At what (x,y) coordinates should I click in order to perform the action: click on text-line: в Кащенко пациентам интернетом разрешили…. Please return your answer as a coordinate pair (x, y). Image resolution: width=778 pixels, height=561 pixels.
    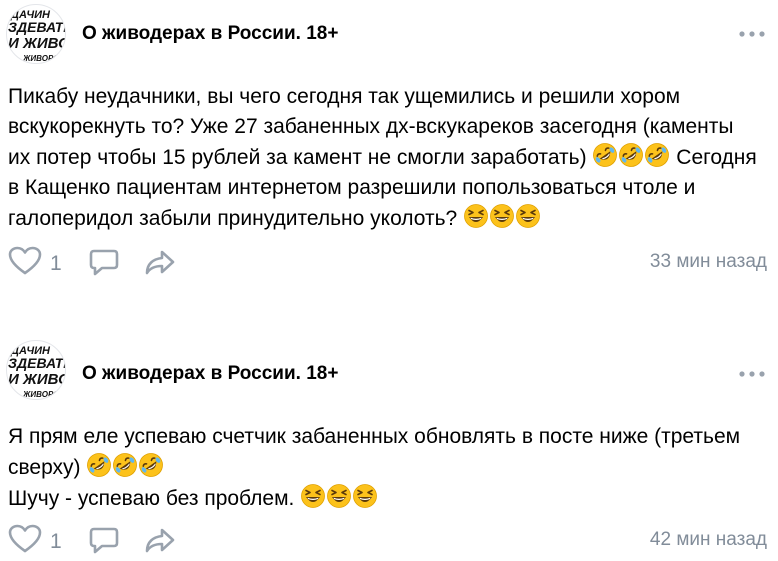
    Looking at the image, I should click on (352, 187).